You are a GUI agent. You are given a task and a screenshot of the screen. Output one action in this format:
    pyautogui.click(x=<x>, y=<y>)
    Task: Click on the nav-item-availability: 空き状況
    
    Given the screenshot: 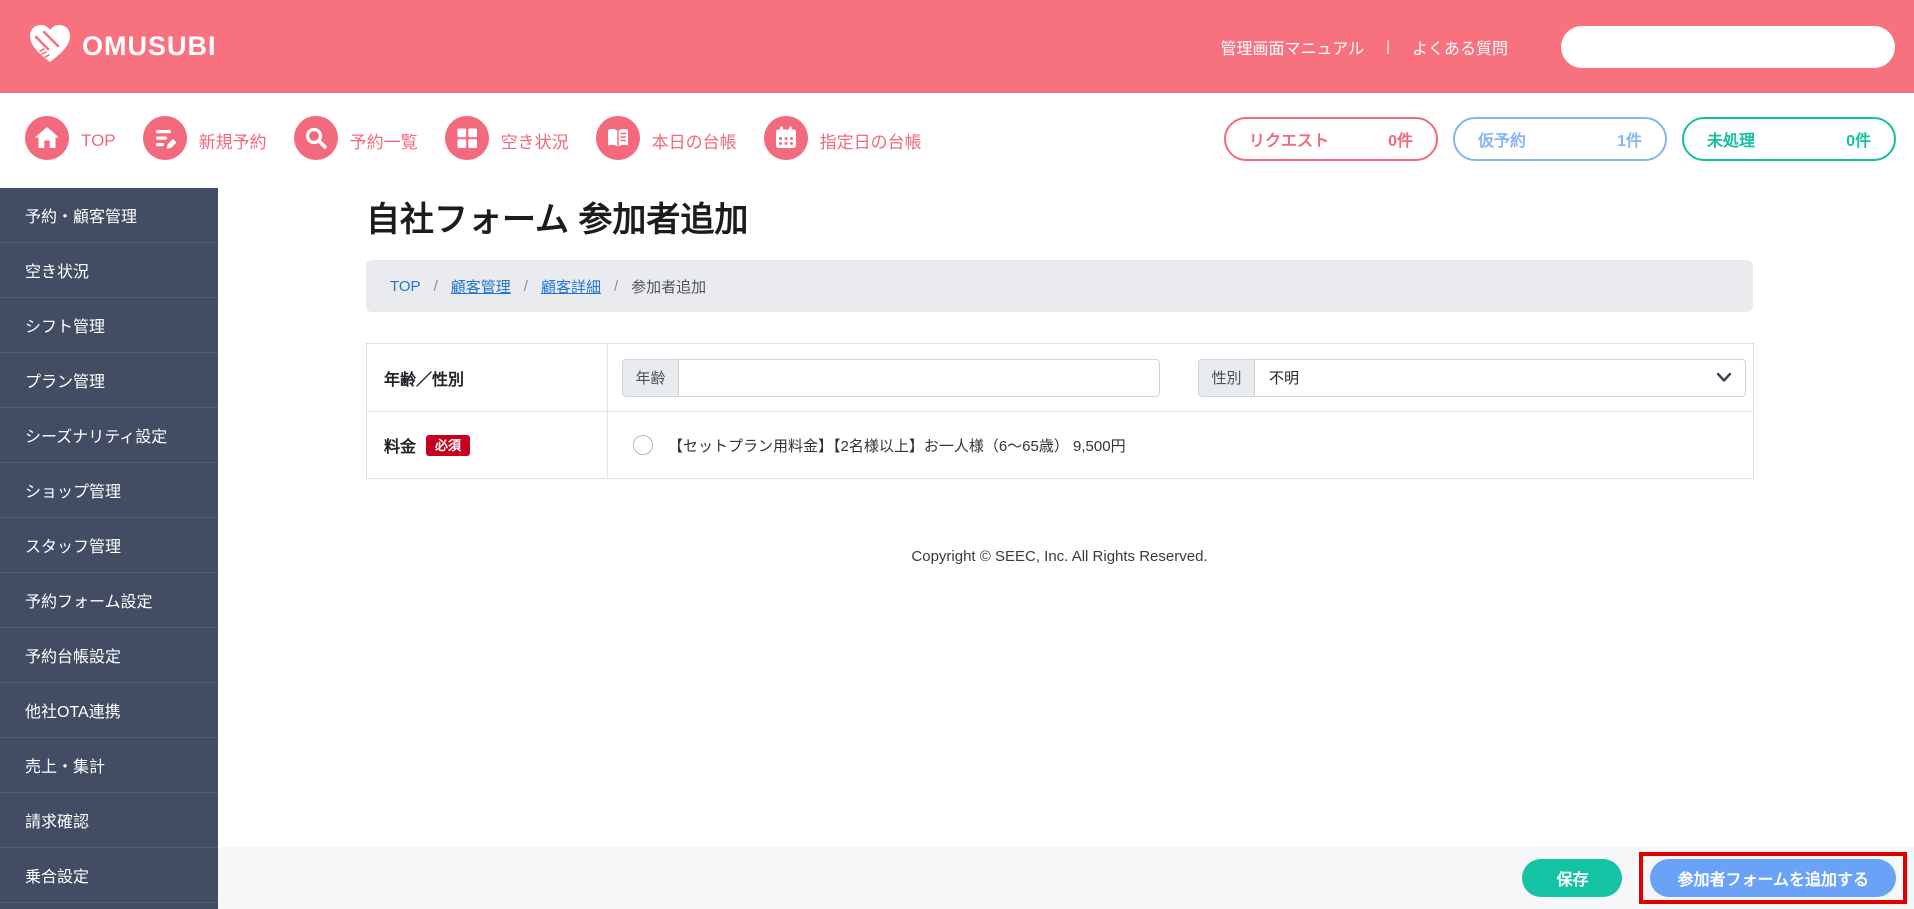 What is the action you would take?
    pyautogui.click(x=506, y=140)
    